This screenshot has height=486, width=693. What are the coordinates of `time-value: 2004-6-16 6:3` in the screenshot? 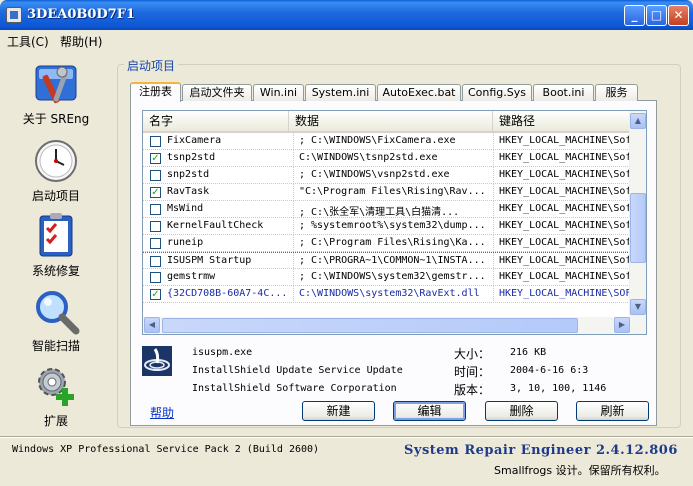 It's located at (549, 370).